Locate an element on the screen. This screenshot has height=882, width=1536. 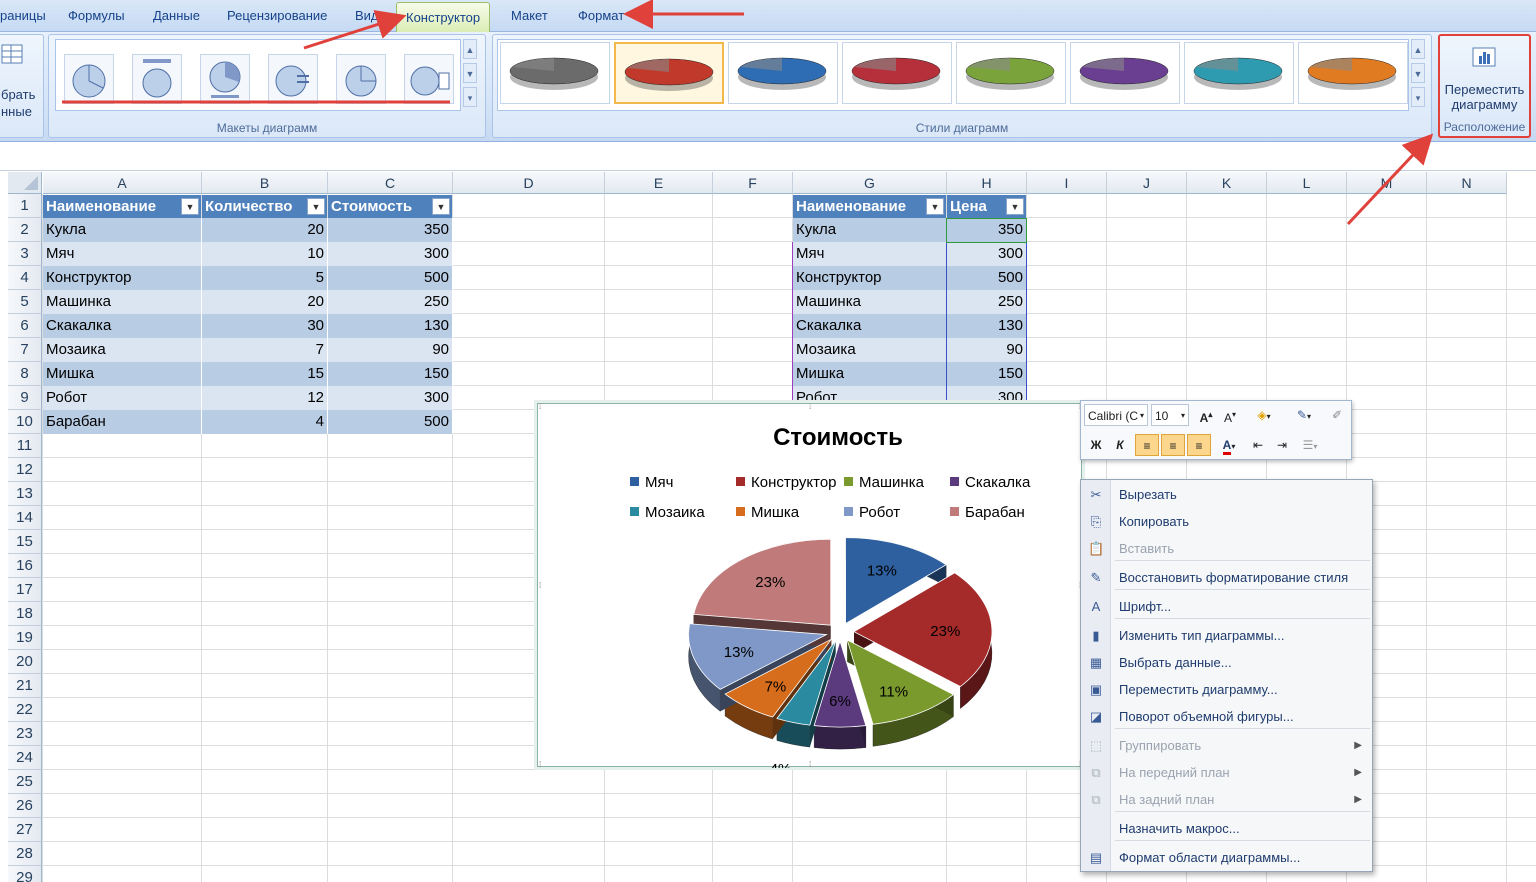
annotation-arrow-design is located at coordinates (355, 30).